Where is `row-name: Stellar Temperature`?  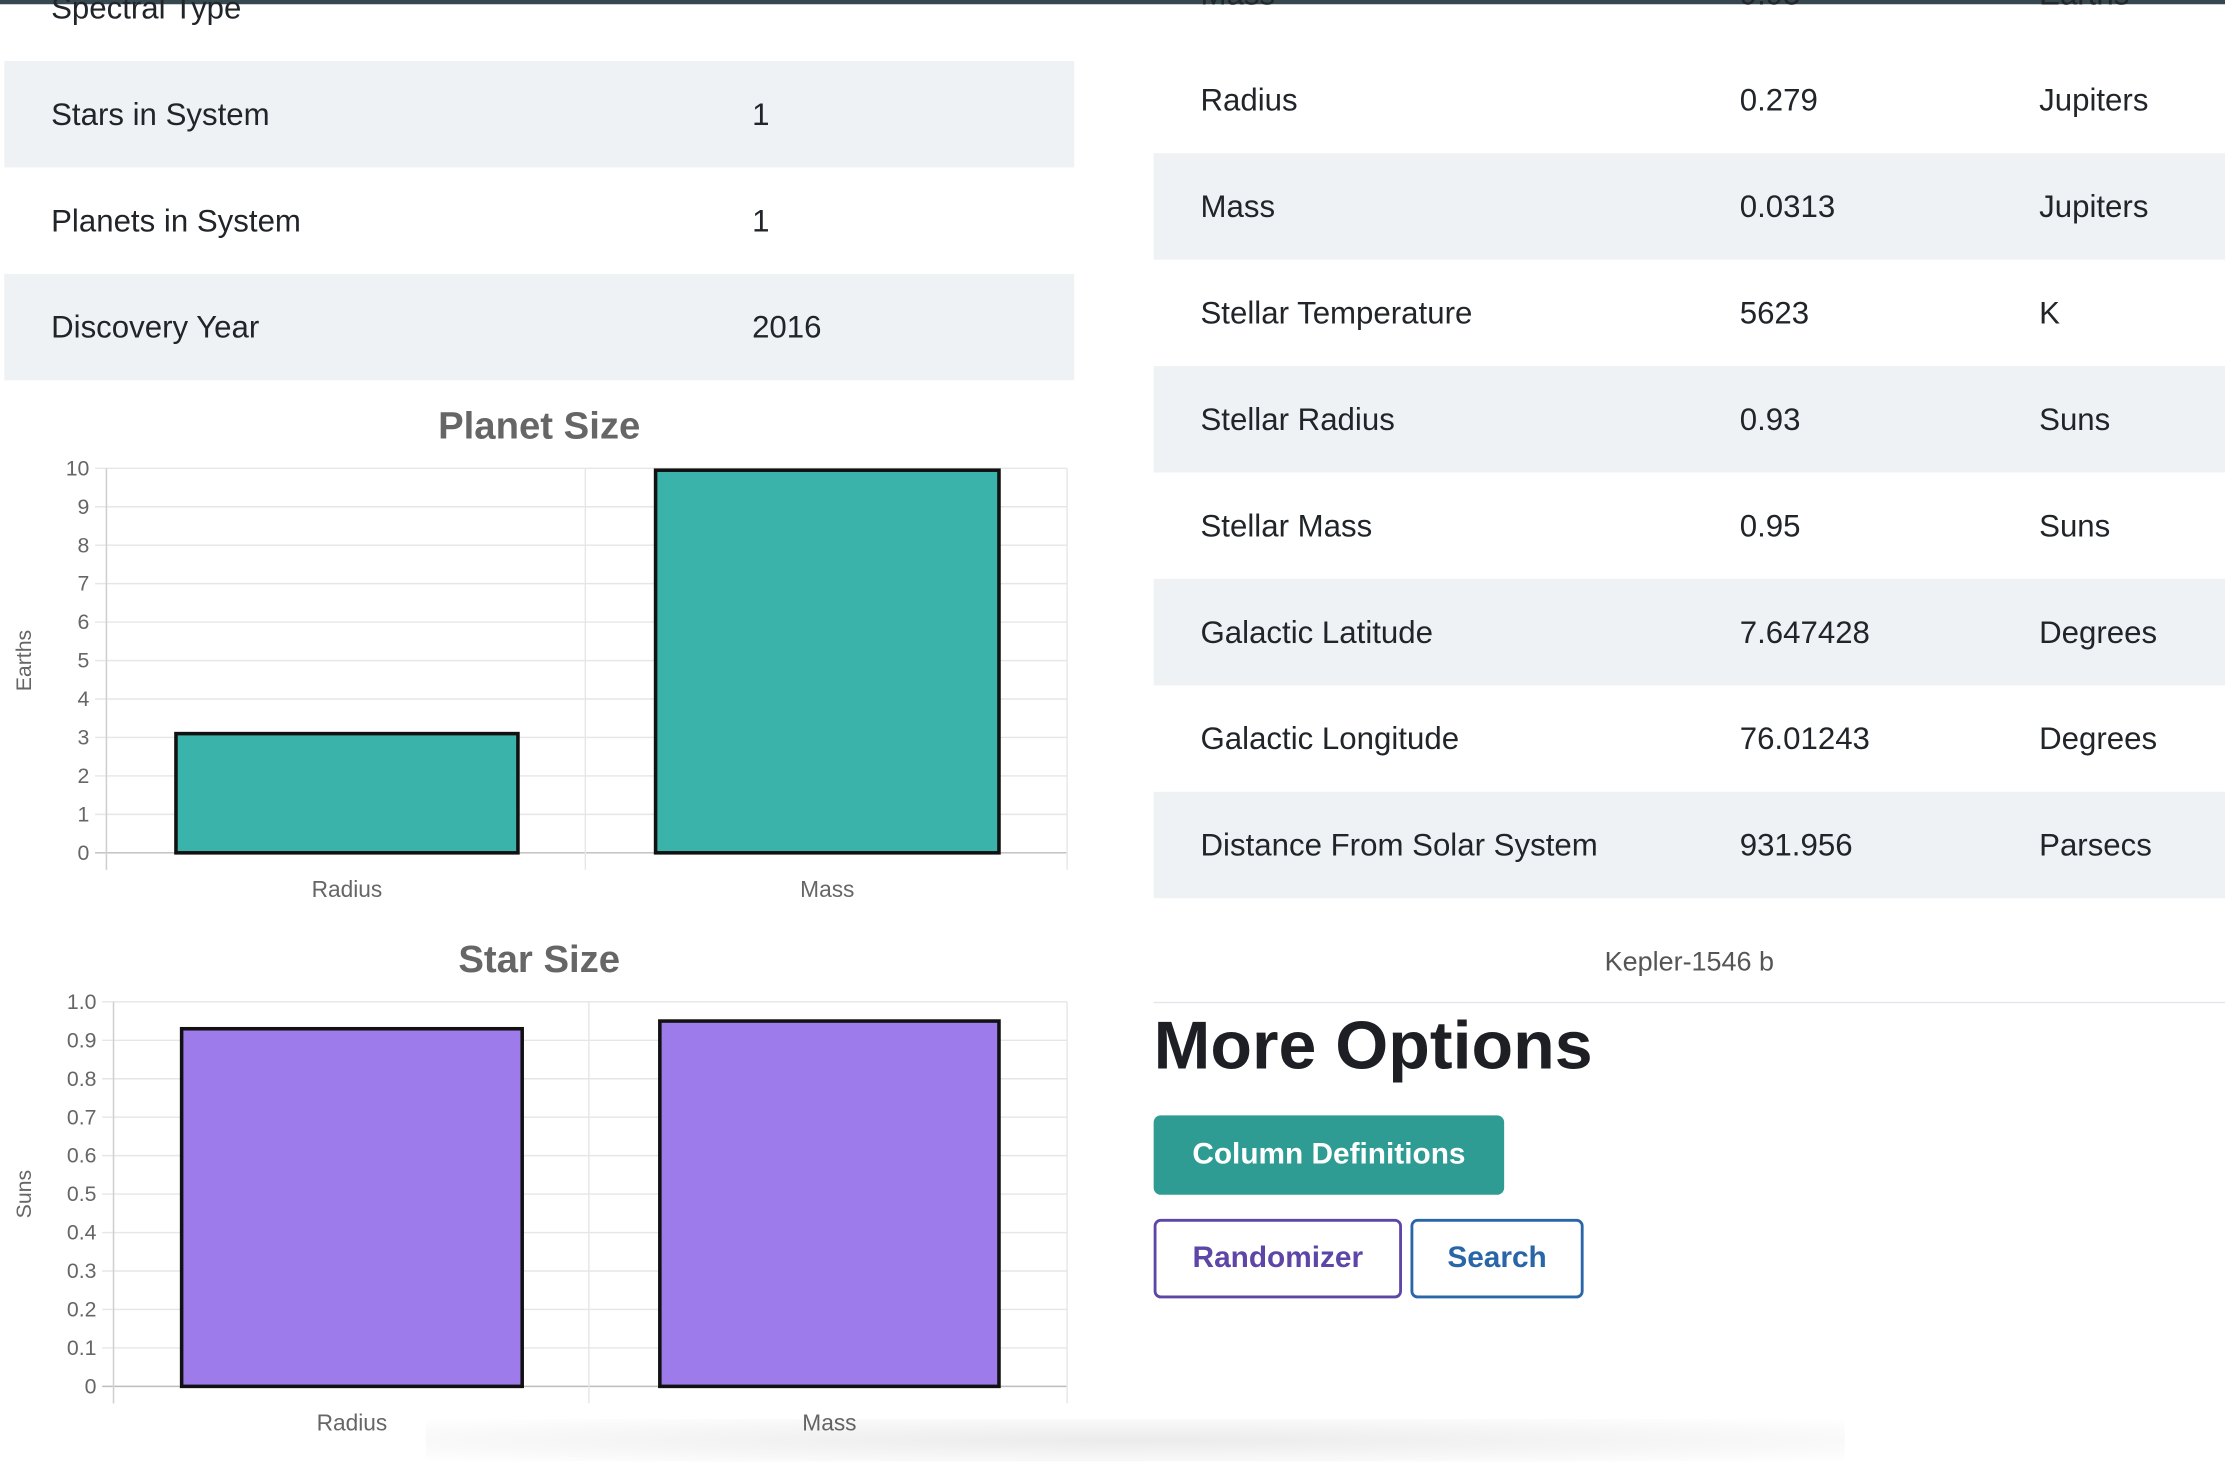 row-name: Stellar Temperature is located at coordinates (1336, 312).